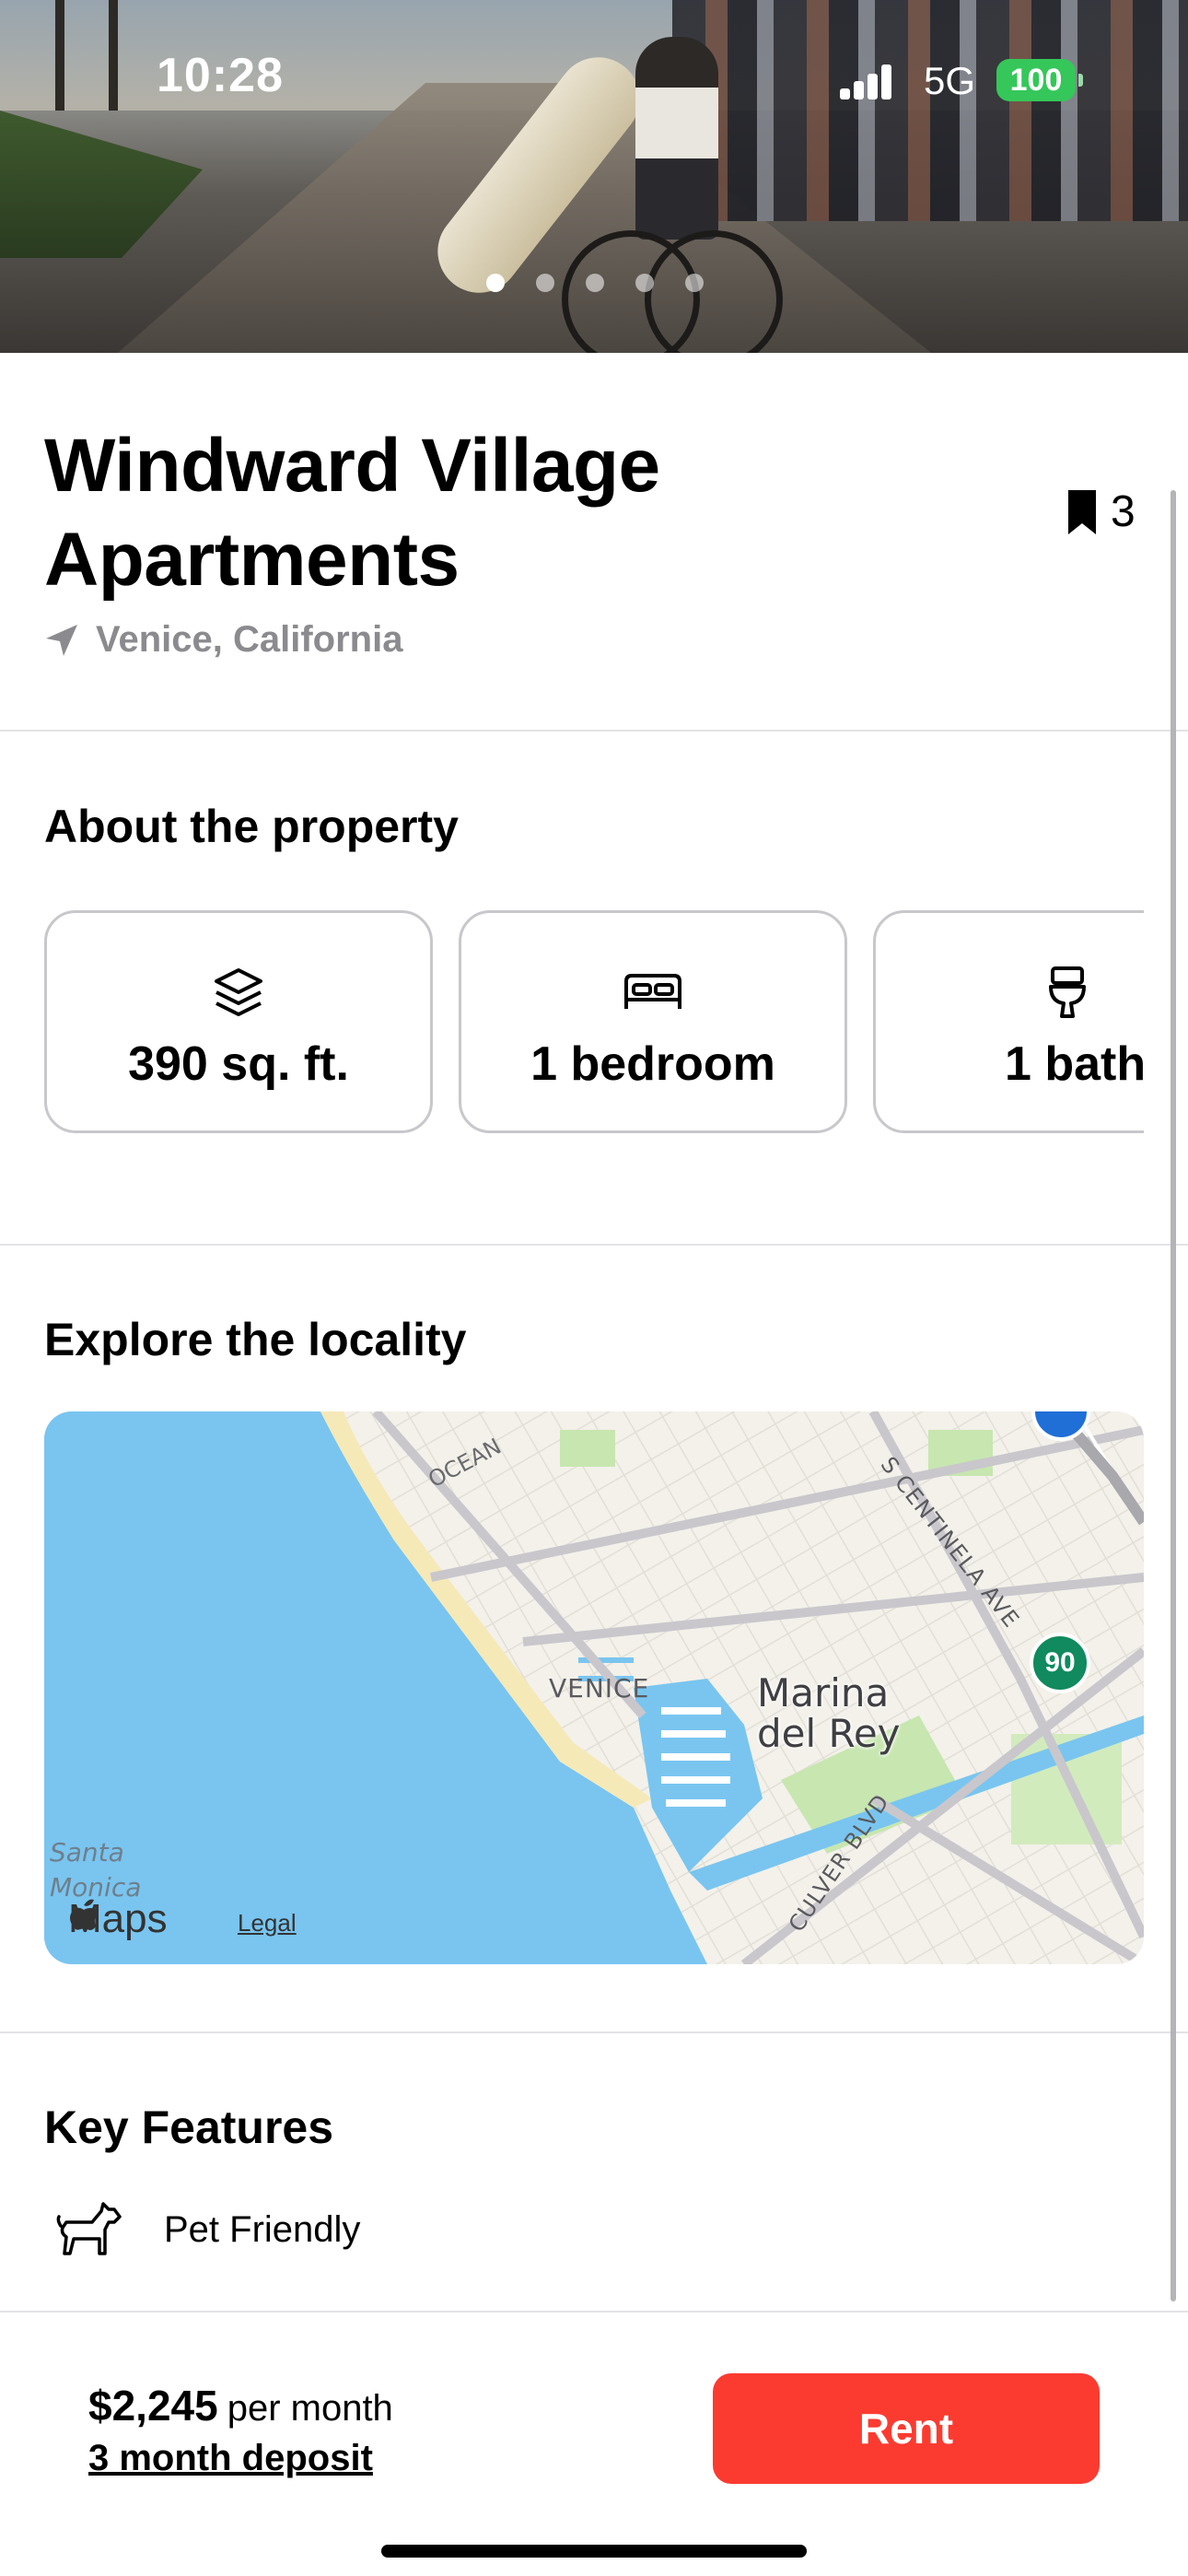  I want to click on price: $2,245 per month, so click(240, 2405).